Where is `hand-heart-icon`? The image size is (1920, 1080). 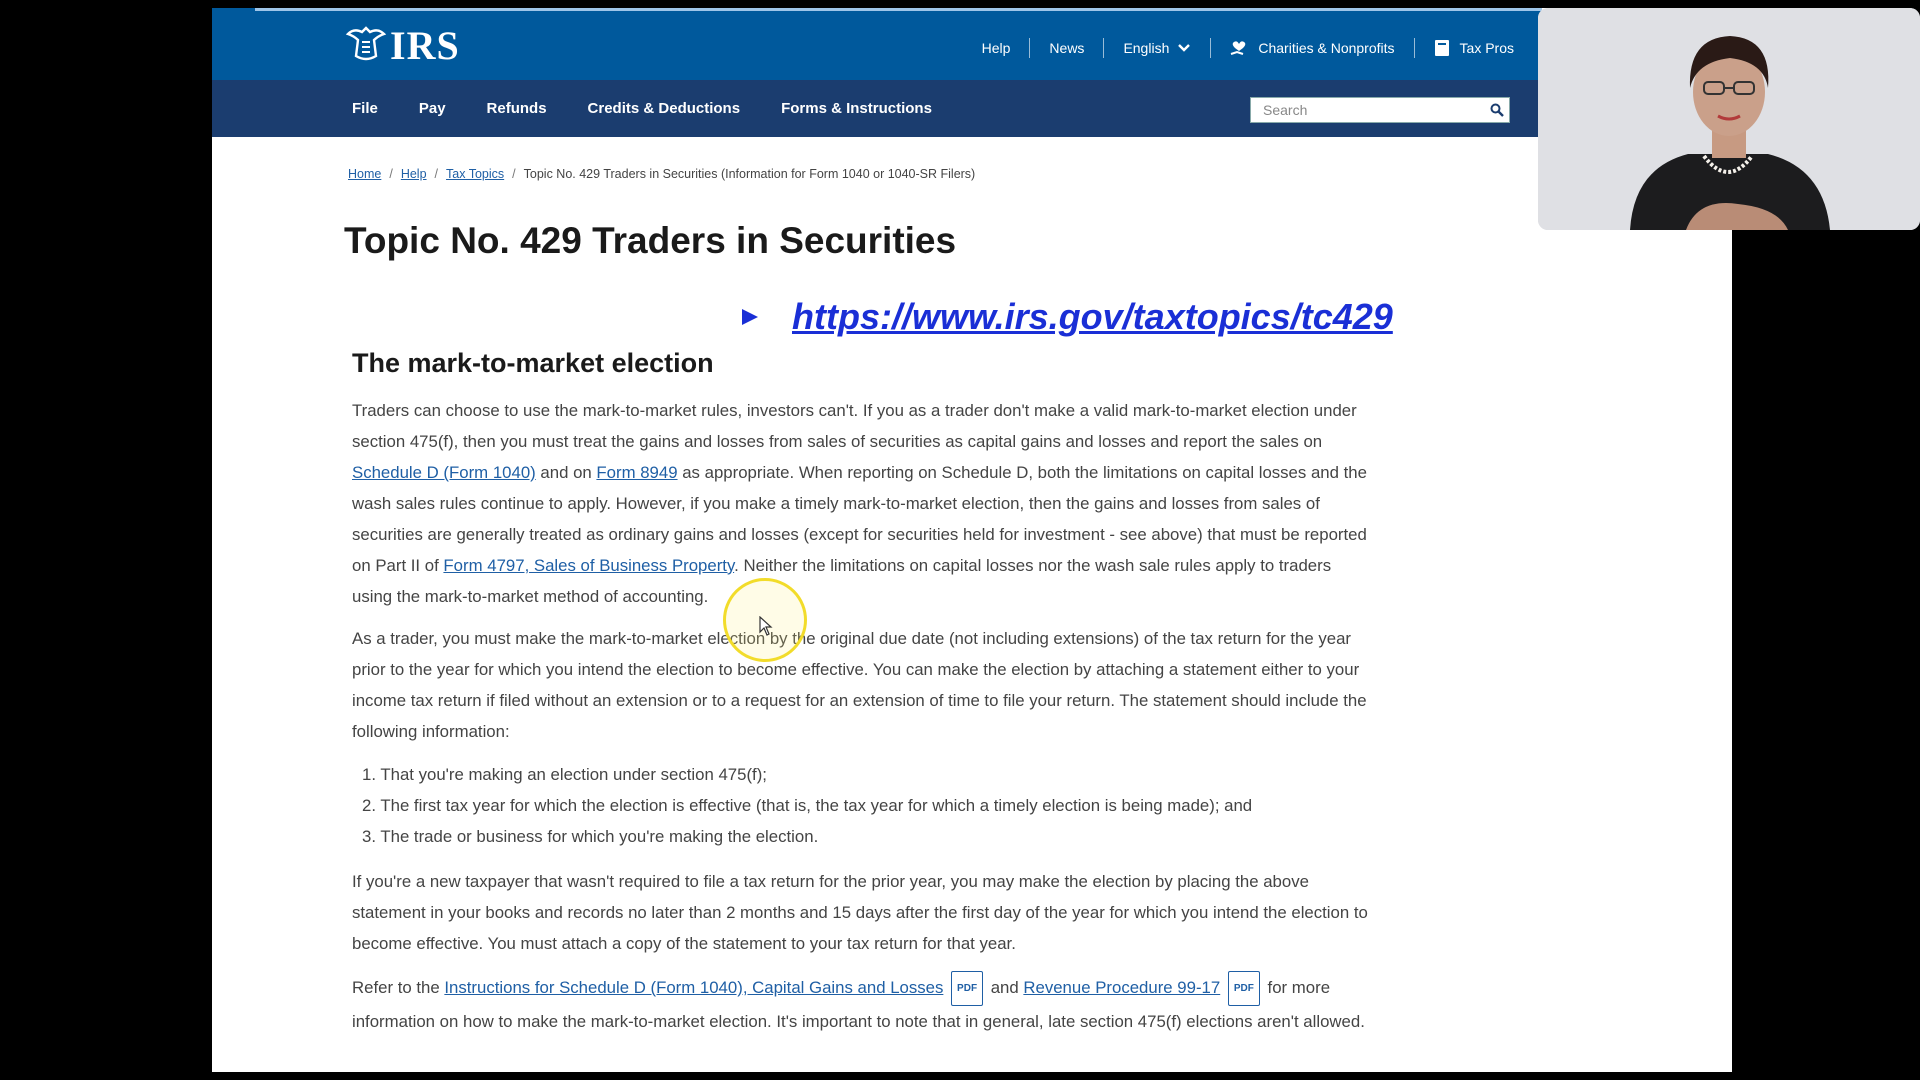 hand-heart-icon is located at coordinates (1238, 48).